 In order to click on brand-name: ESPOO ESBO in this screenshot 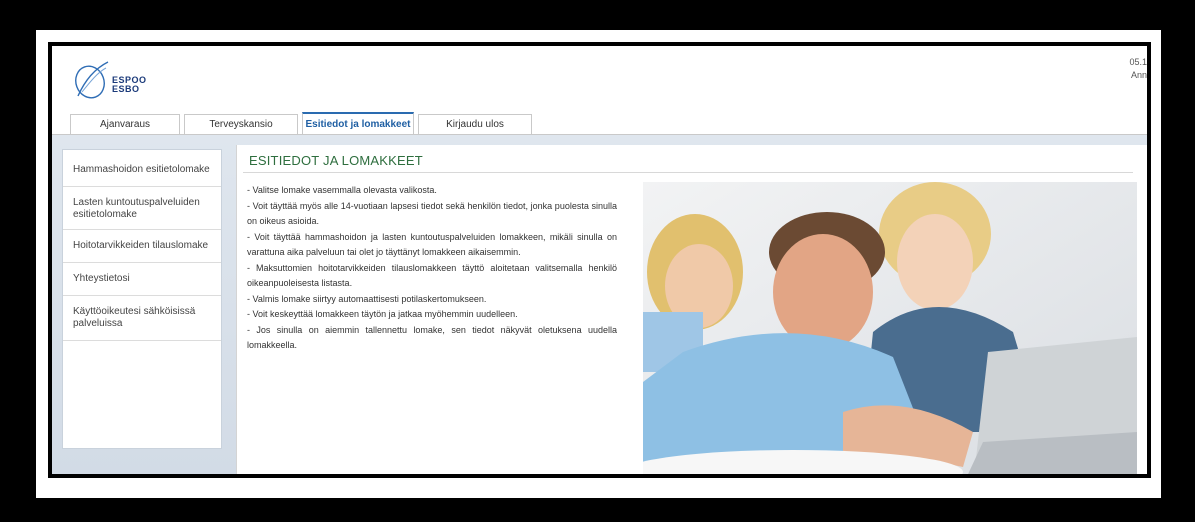, I will do `click(129, 85)`.